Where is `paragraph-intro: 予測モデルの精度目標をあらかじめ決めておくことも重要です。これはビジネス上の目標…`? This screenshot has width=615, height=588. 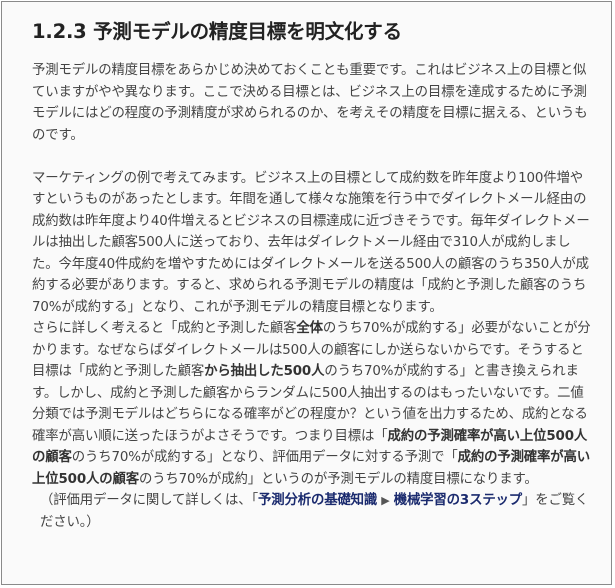 paragraph-intro: 予測モデルの精度目標をあらかじめ決めておくことも重要です。これはビジネス上の目標… is located at coordinates (310, 103).